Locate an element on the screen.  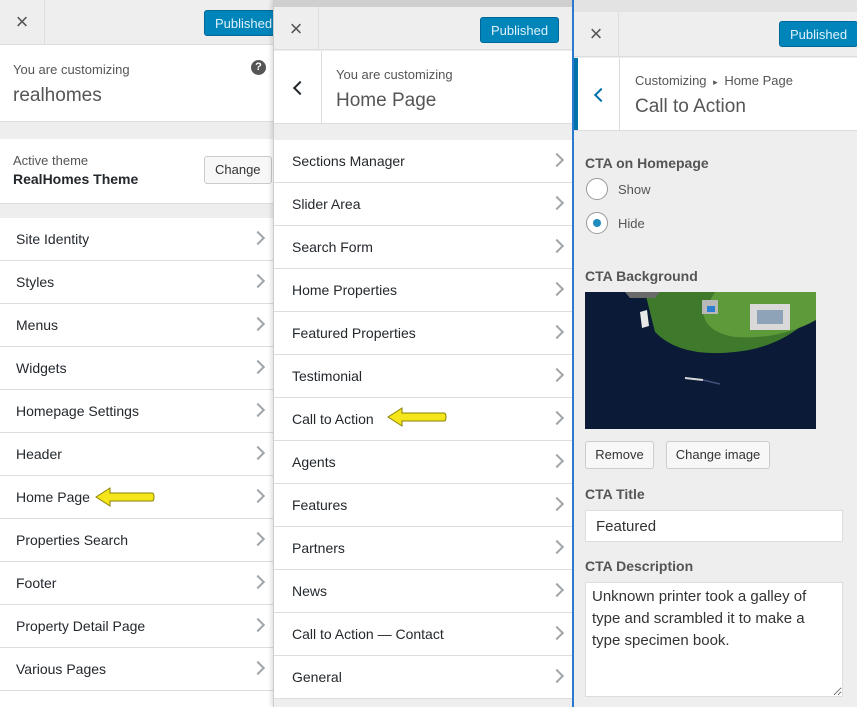
section-label: Slider Area is located at coordinates (326, 204).